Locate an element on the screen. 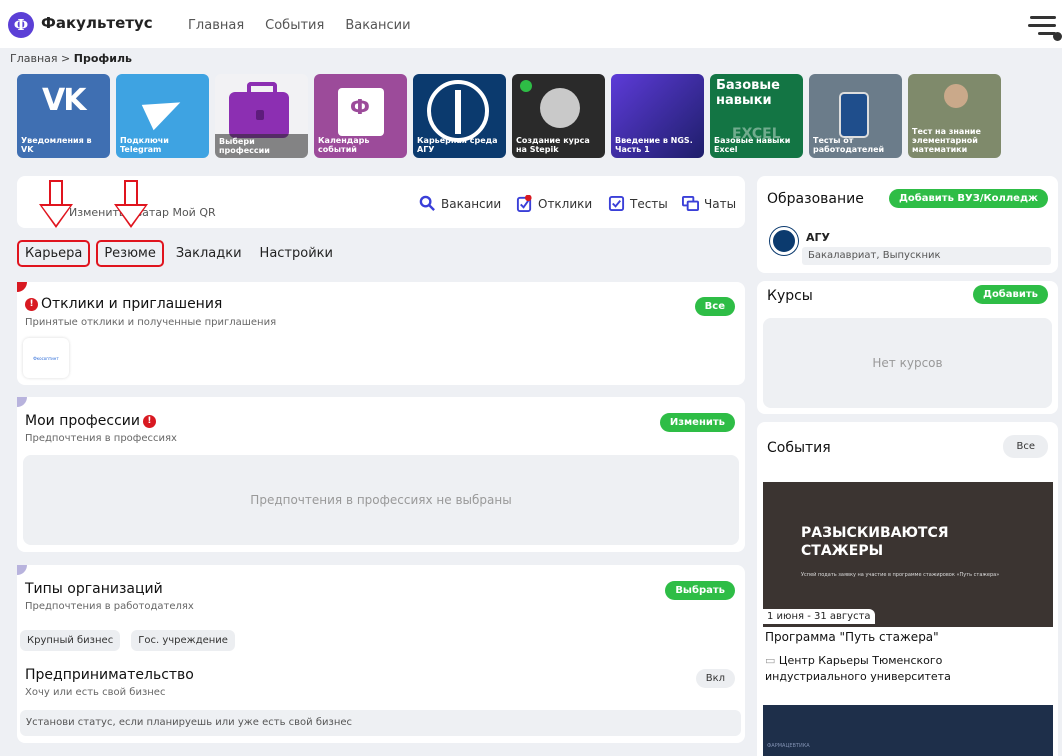 This screenshot has width=1062, height=756. menu-icon is located at coordinates (1042, 28).